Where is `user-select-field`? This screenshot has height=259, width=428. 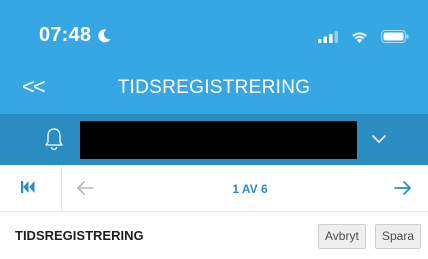
user-select-field is located at coordinates (218, 140).